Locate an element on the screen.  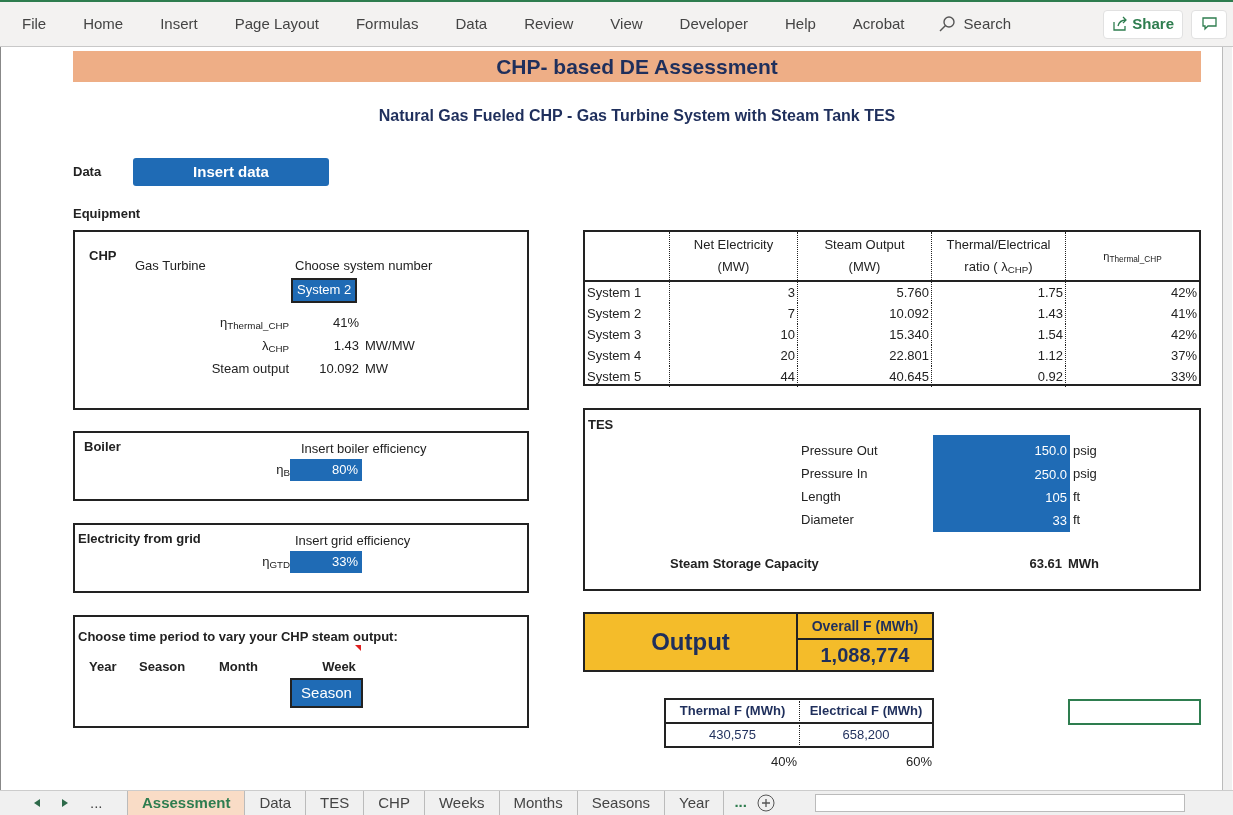
search-button: Search is located at coordinates (974, 24).